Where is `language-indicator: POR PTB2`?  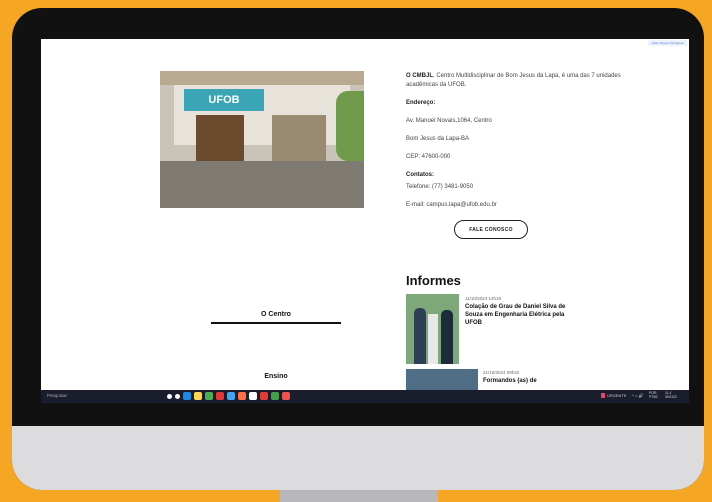
language-indicator: POR PTB2 is located at coordinates (653, 395).